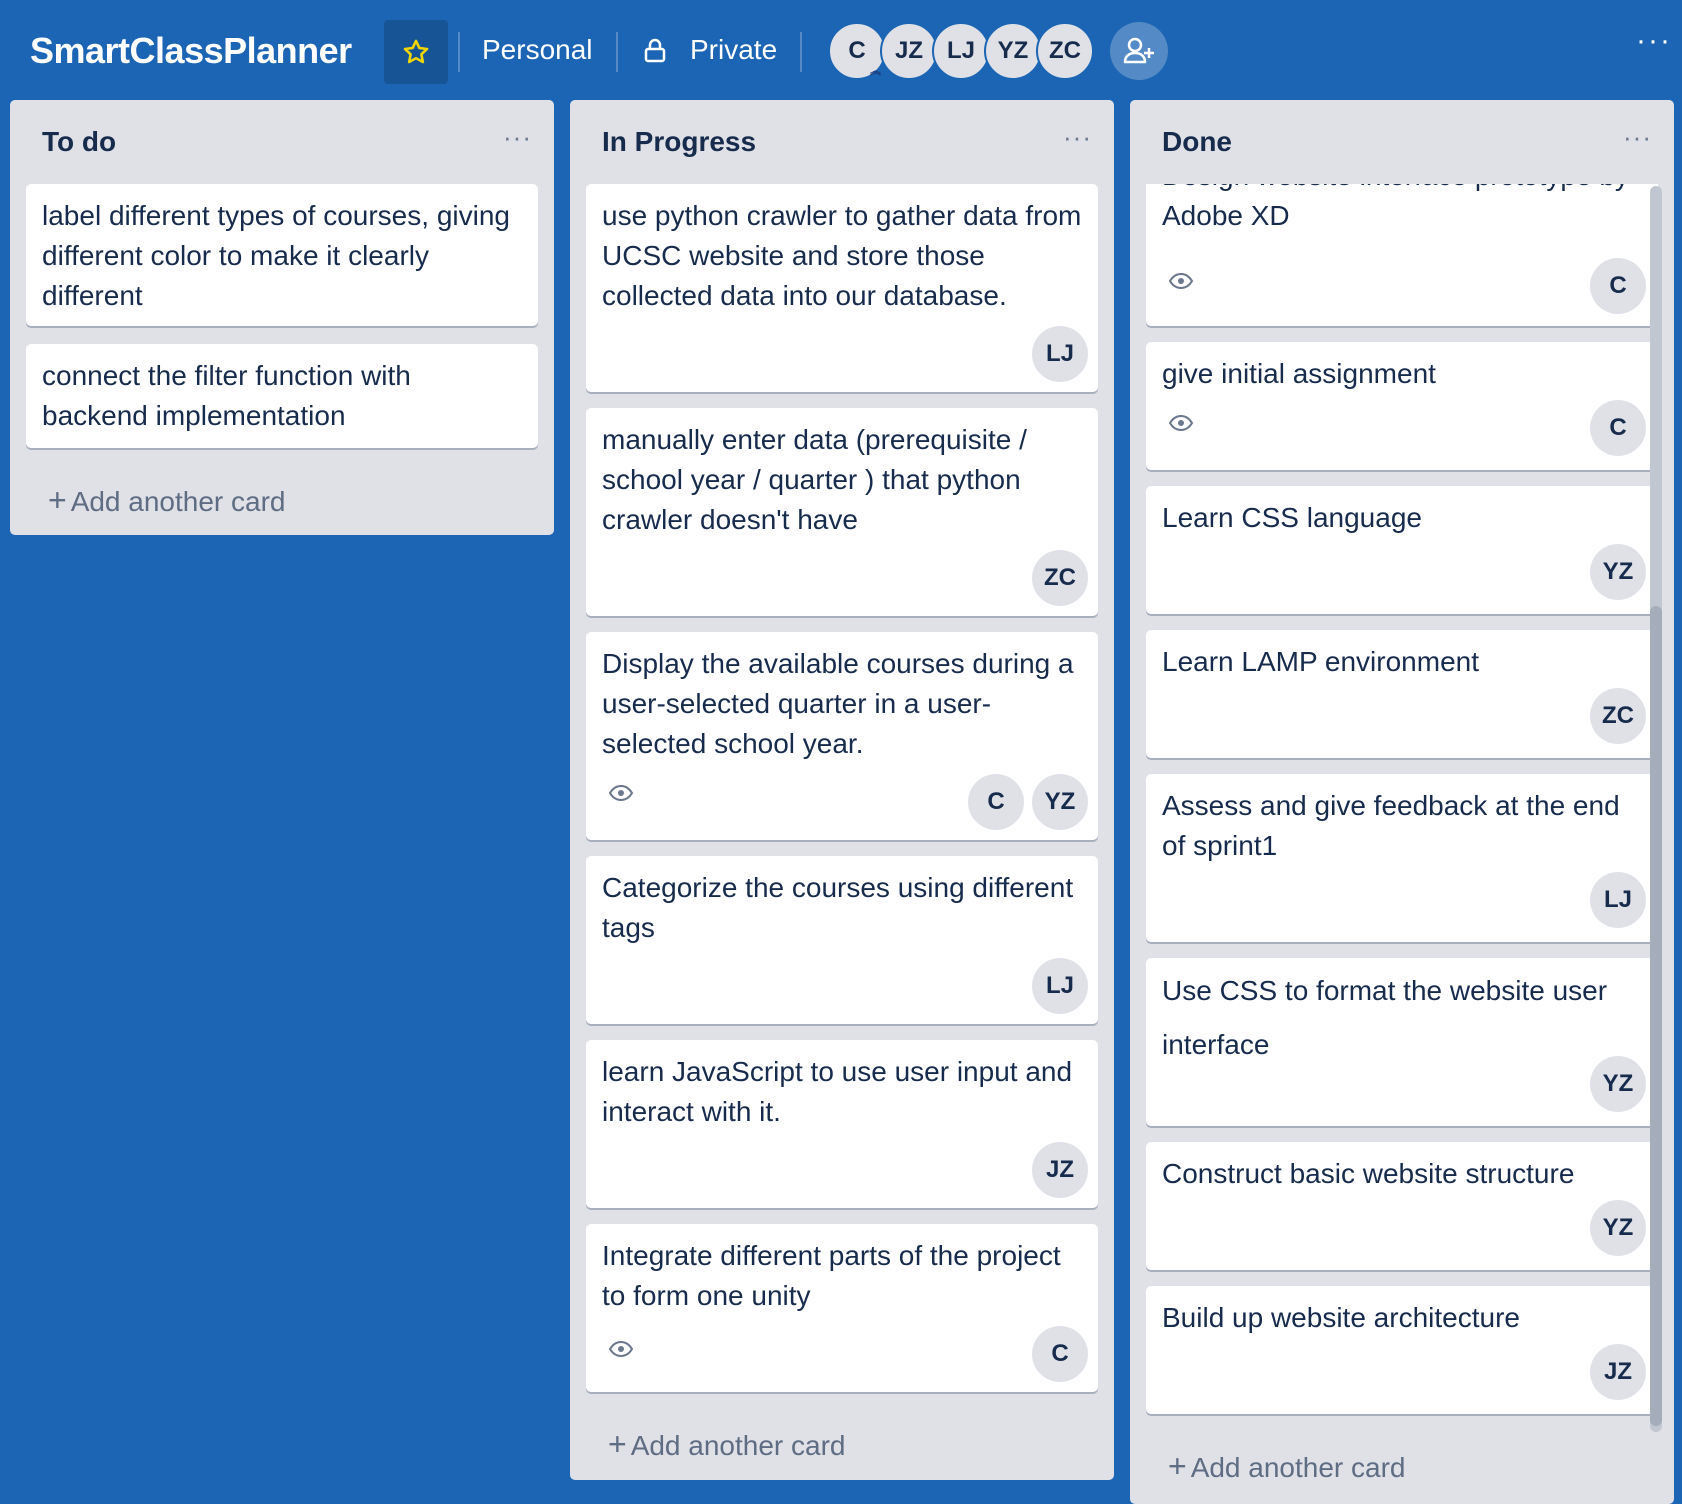 This screenshot has height=1504, width=1682. I want to click on board-title: SmartClassPlanner, so click(191, 51).